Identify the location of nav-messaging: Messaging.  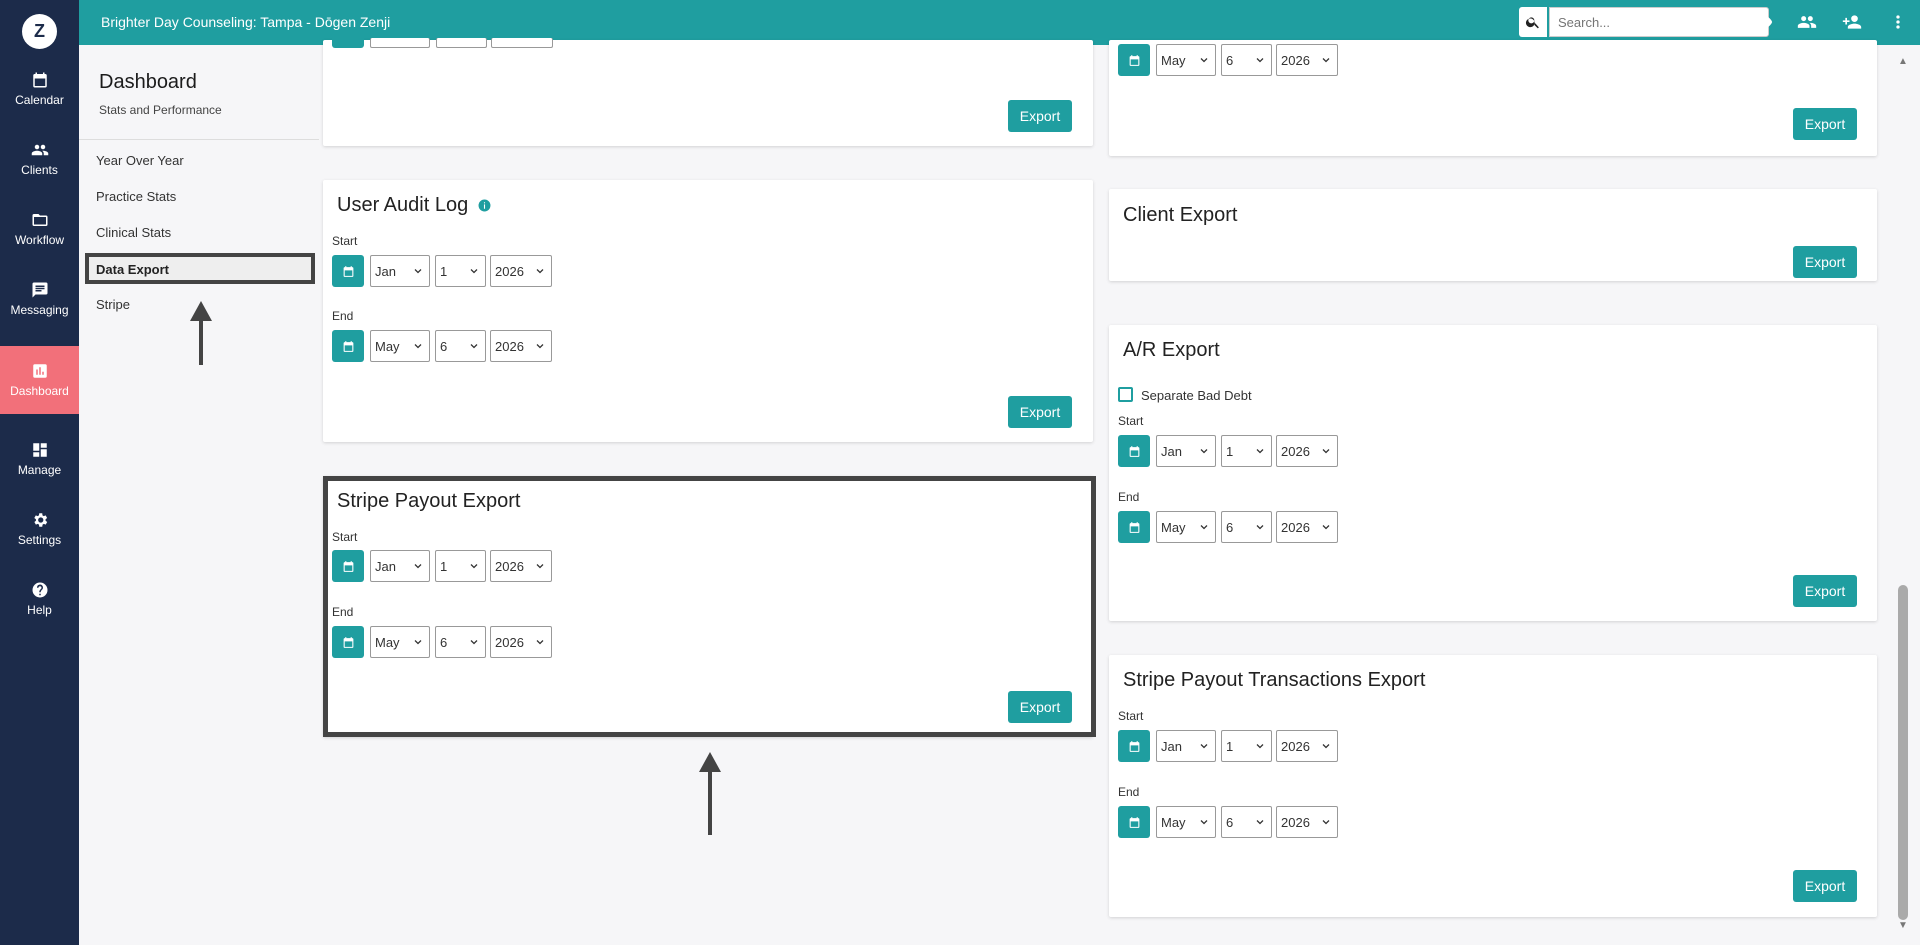
(39, 299).